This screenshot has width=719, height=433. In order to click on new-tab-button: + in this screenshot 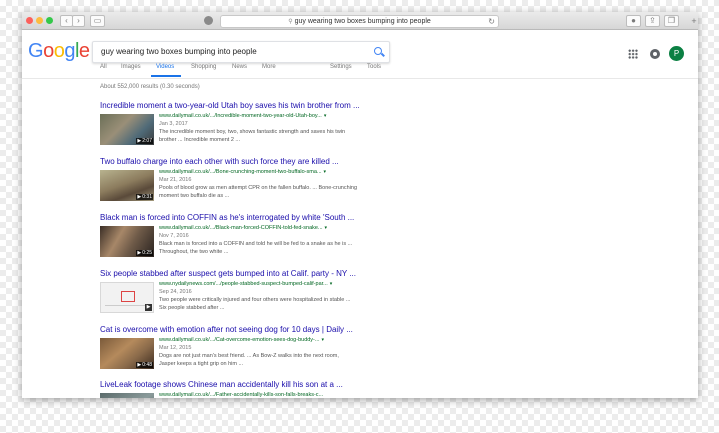, I will do `click(693, 21)`.